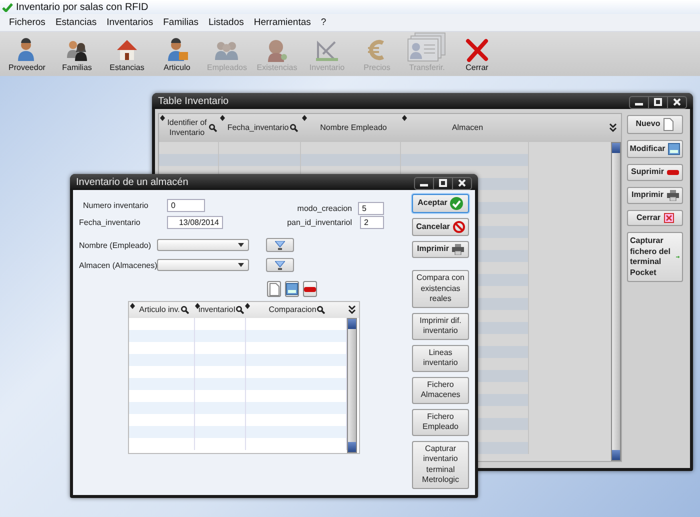 This screenshot has height=517, width=700. I want to click on column-title: Nombre Empleado, so click(353, 128).